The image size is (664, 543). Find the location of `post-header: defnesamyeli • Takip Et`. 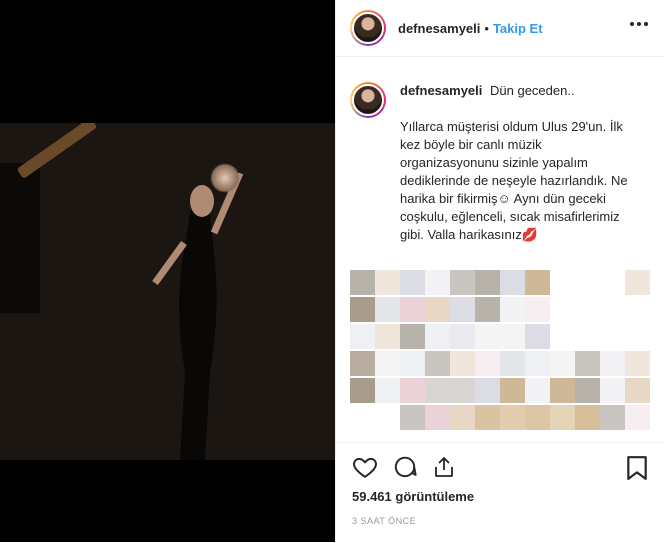

post-header: defnesamyeli • Takip Et is located at coordinates (500, 28).